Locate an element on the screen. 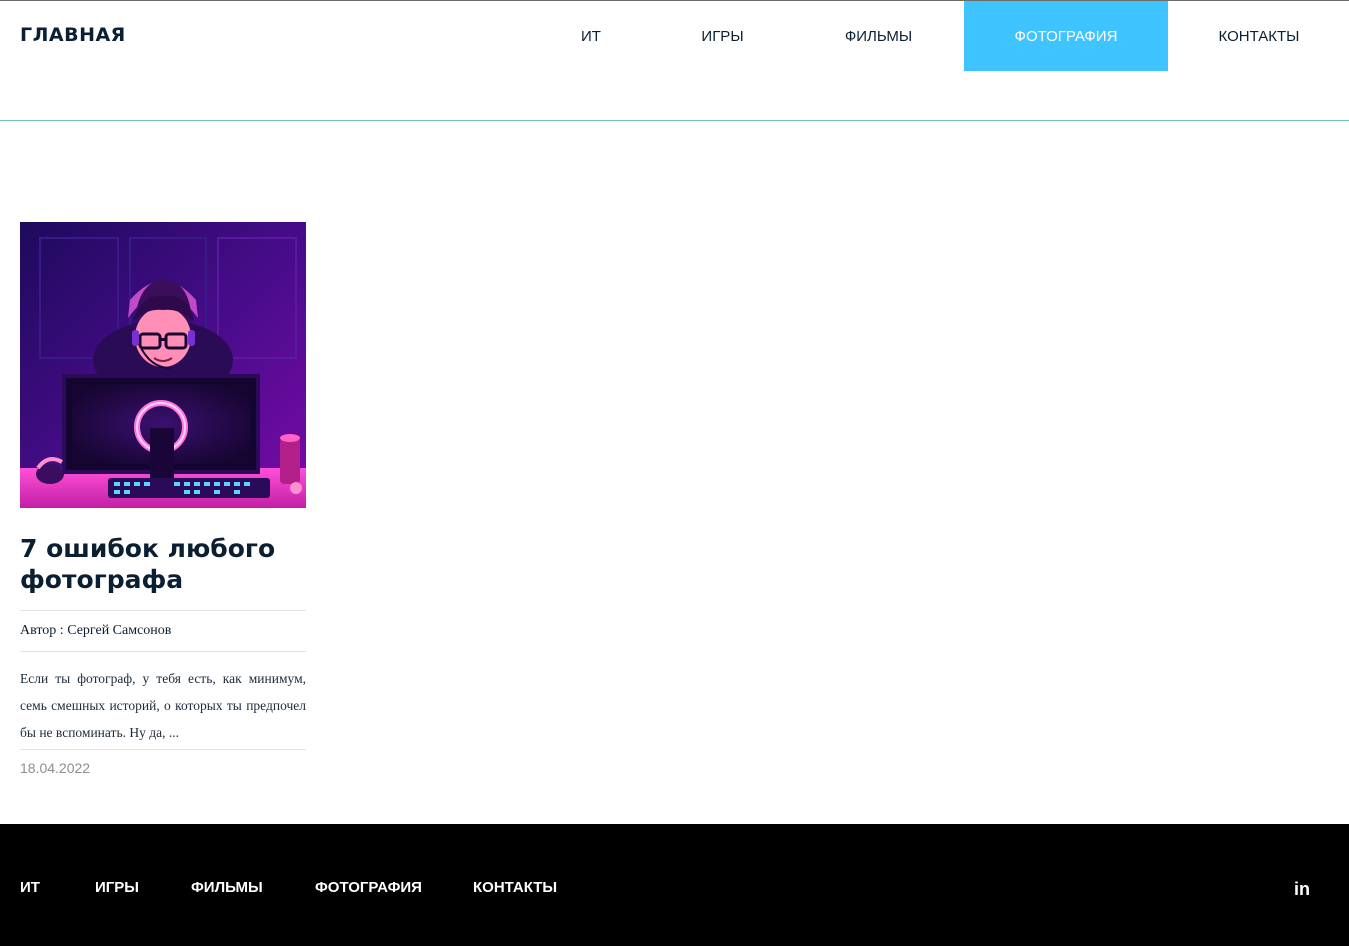 Image resolution: width=1349 pixels, height=946 pixels. footer-nav-games: ИГРЫ is located at coordinates (117, 887).